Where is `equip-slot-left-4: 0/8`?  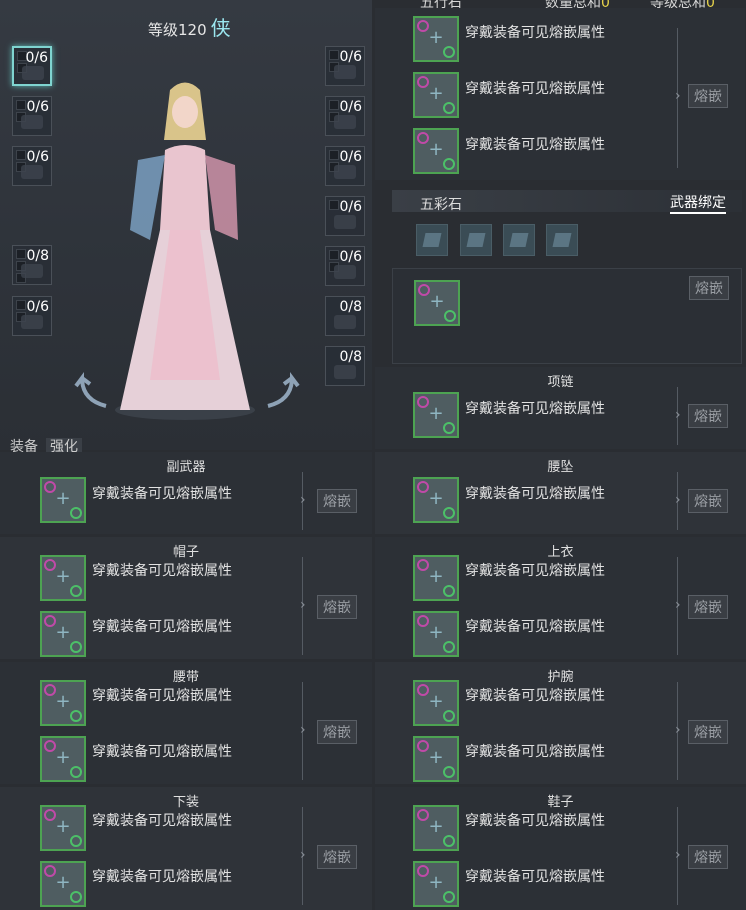
equip-slot-left-4: 0/8 is located at coordinates (32, 265).